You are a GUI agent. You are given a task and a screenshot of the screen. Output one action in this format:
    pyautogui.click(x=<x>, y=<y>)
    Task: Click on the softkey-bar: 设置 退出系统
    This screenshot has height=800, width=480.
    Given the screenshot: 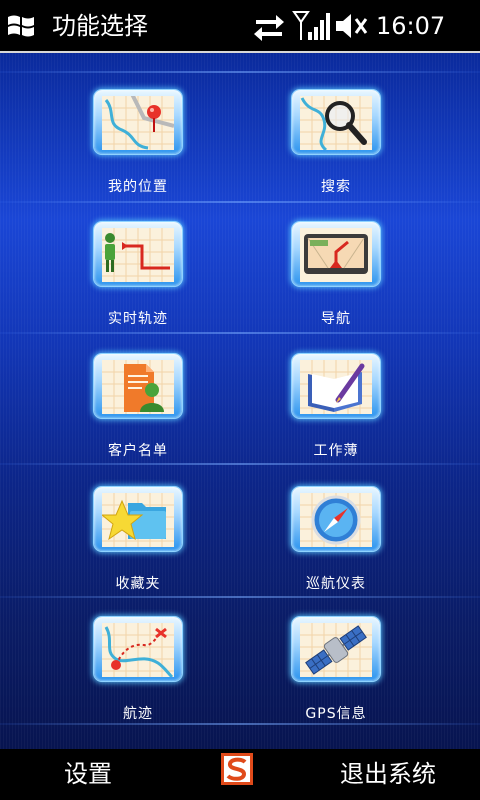 What is the action you would take?
    pyautogui.click(x=240, y=774)
    